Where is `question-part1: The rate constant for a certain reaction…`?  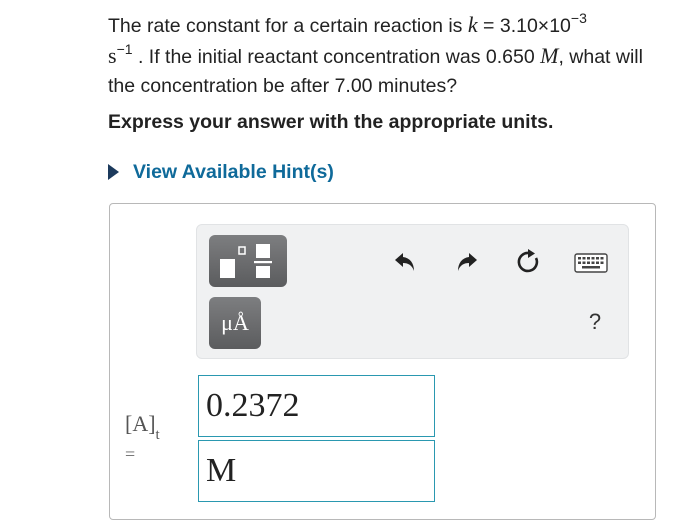 question-part1: The rate constant for a certain reaction… is located at coordinates (288, 26).